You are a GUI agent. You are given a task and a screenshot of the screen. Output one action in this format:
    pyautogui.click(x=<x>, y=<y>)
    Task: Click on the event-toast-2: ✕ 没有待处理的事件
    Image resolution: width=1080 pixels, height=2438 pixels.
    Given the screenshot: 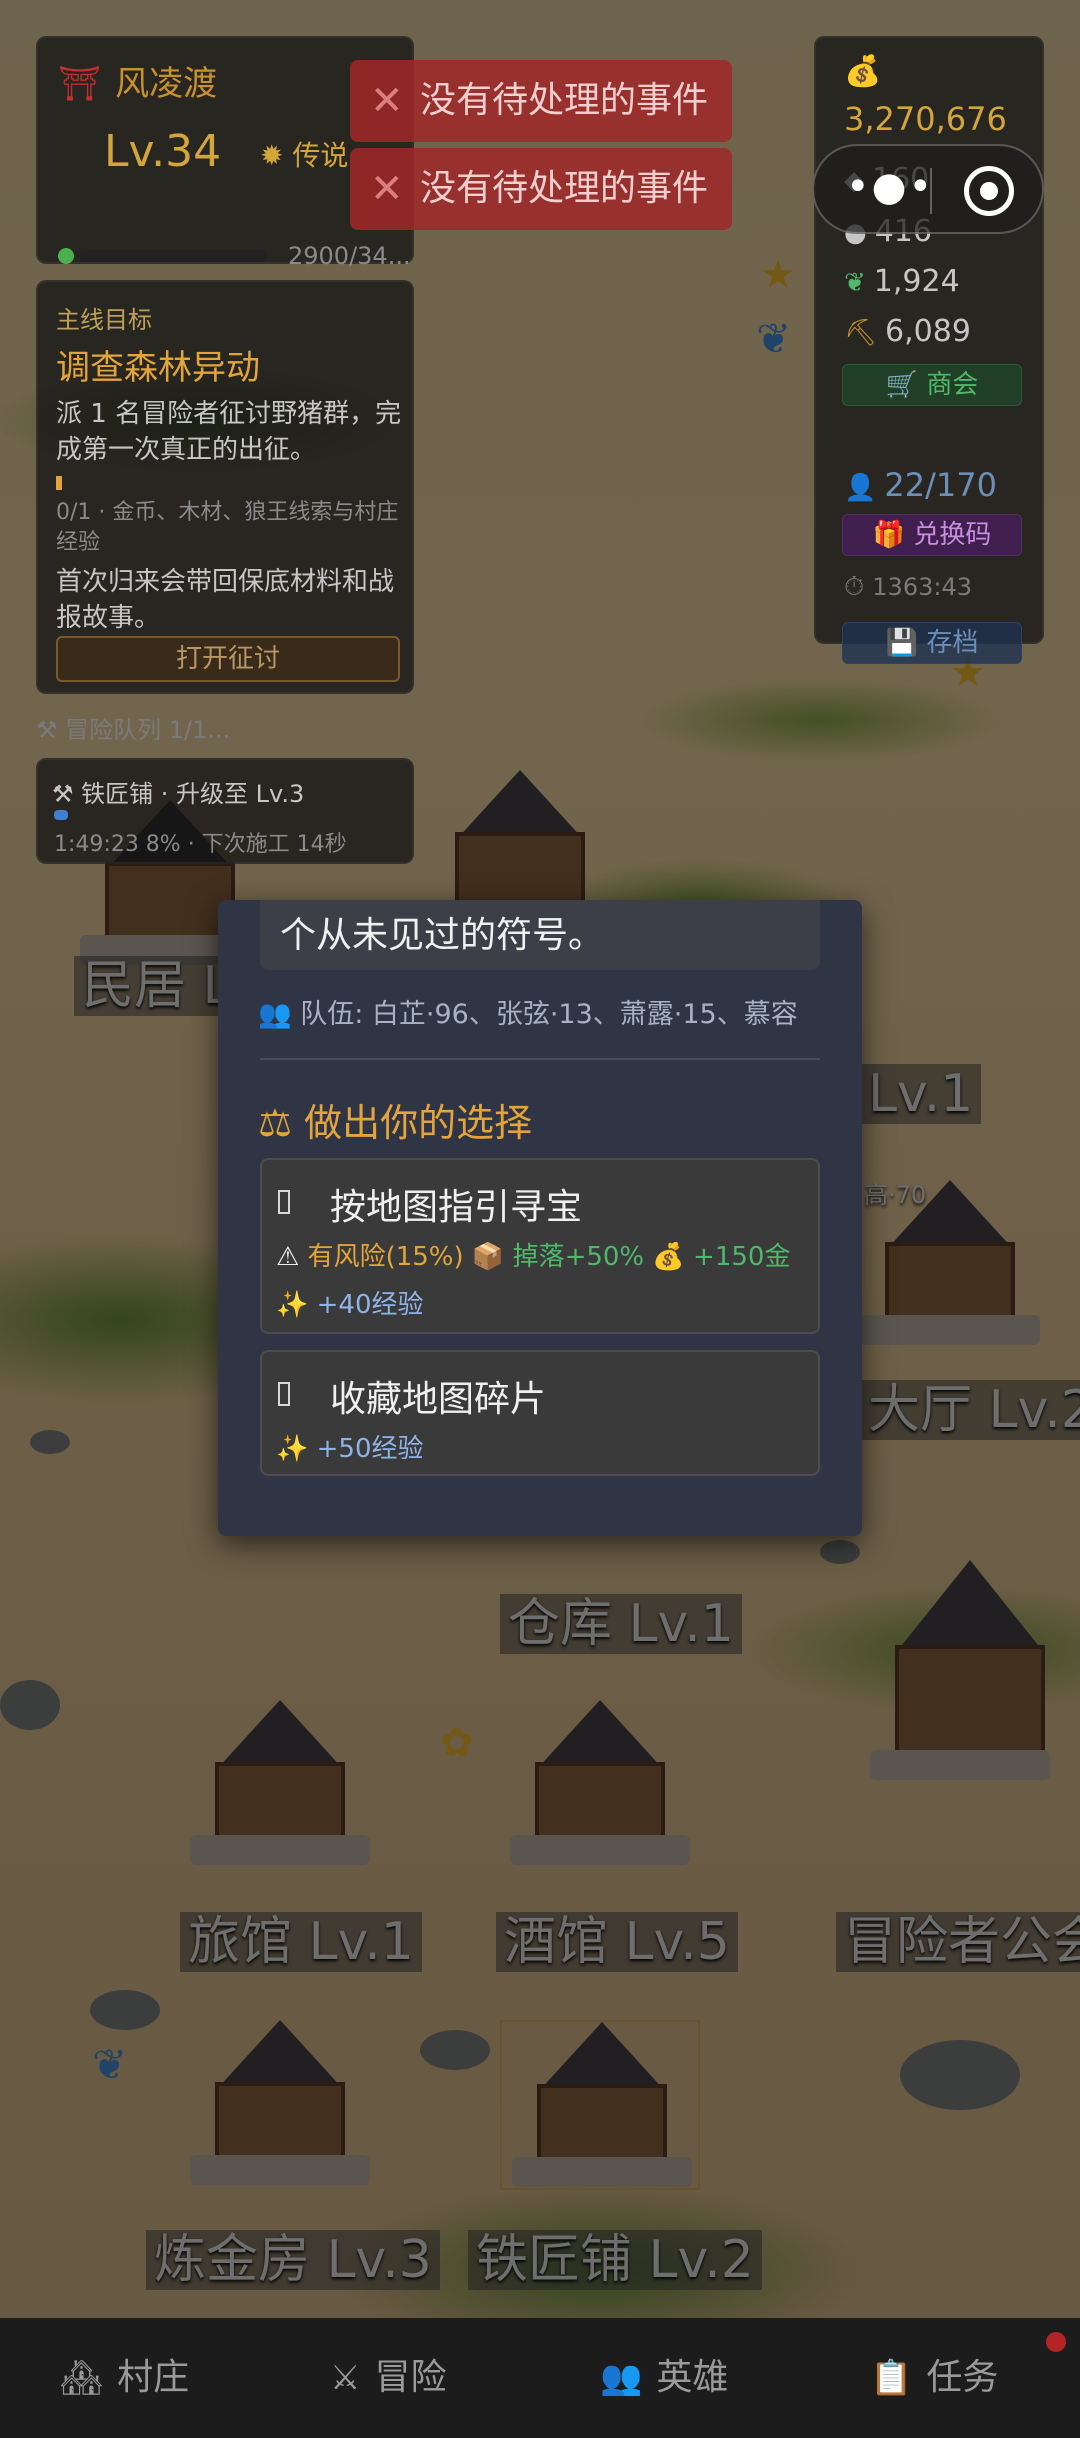 What is the action you would take?
    pyautogui.click(x=541, y=189)
    